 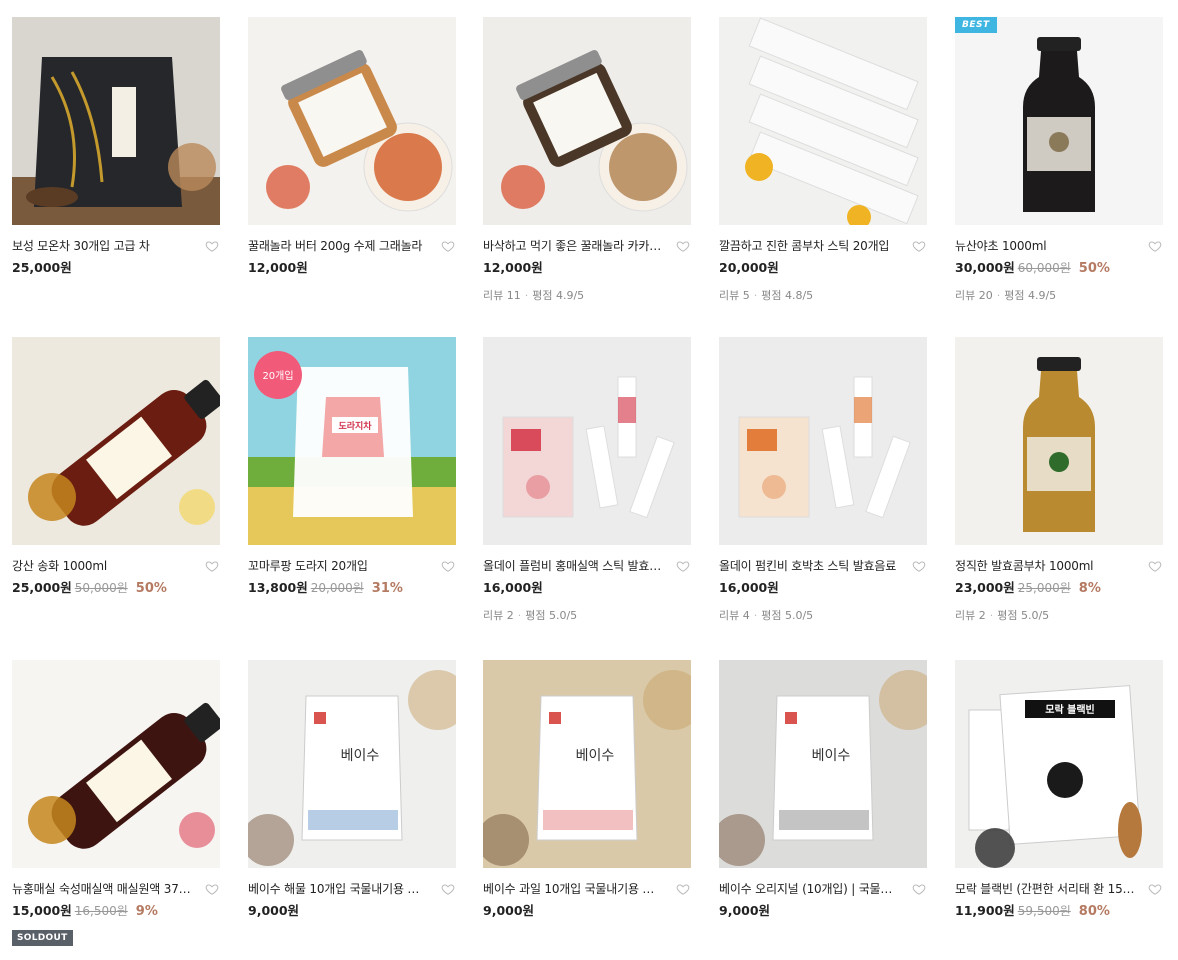 I want to click on price-line: 11,900원 59,500원 80%, so click(x=1032, y=909).